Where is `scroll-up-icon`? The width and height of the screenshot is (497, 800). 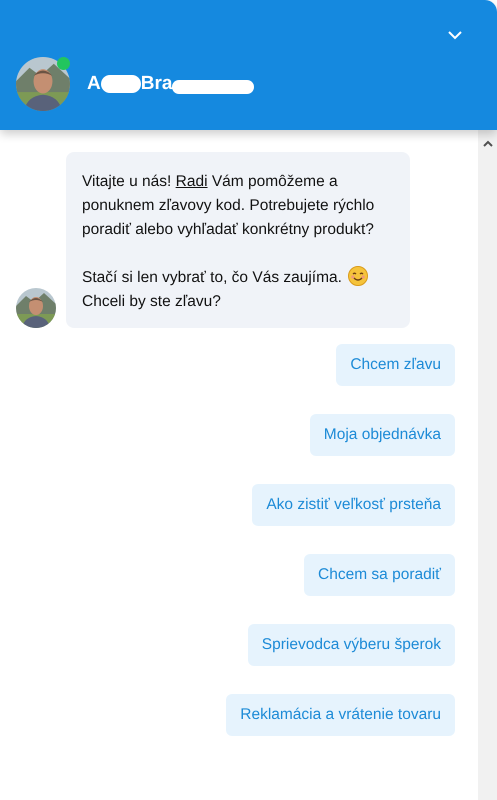 scroll-up-icon is located at coordinates (487, 143).